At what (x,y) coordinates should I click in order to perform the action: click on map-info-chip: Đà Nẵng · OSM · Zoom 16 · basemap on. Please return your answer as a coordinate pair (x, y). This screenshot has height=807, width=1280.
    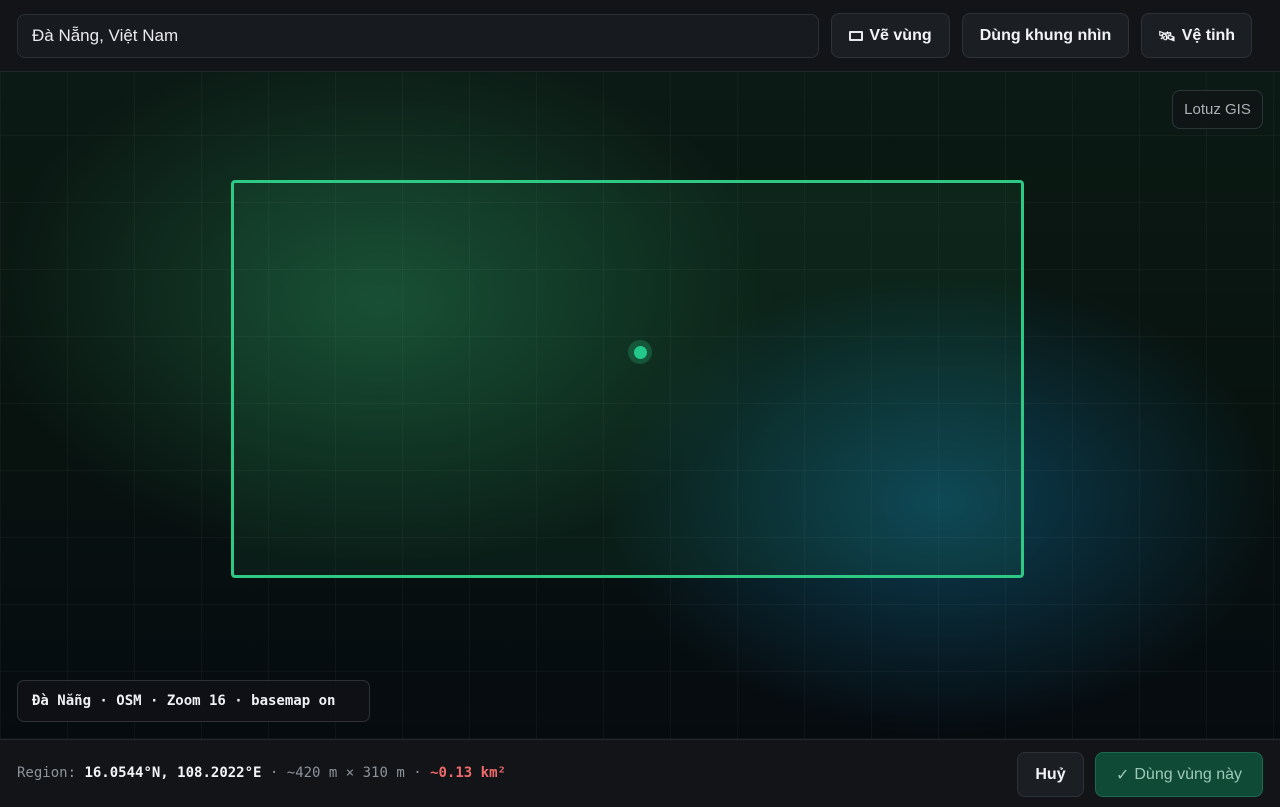
    Looking at the image, I should click on (193, 701).